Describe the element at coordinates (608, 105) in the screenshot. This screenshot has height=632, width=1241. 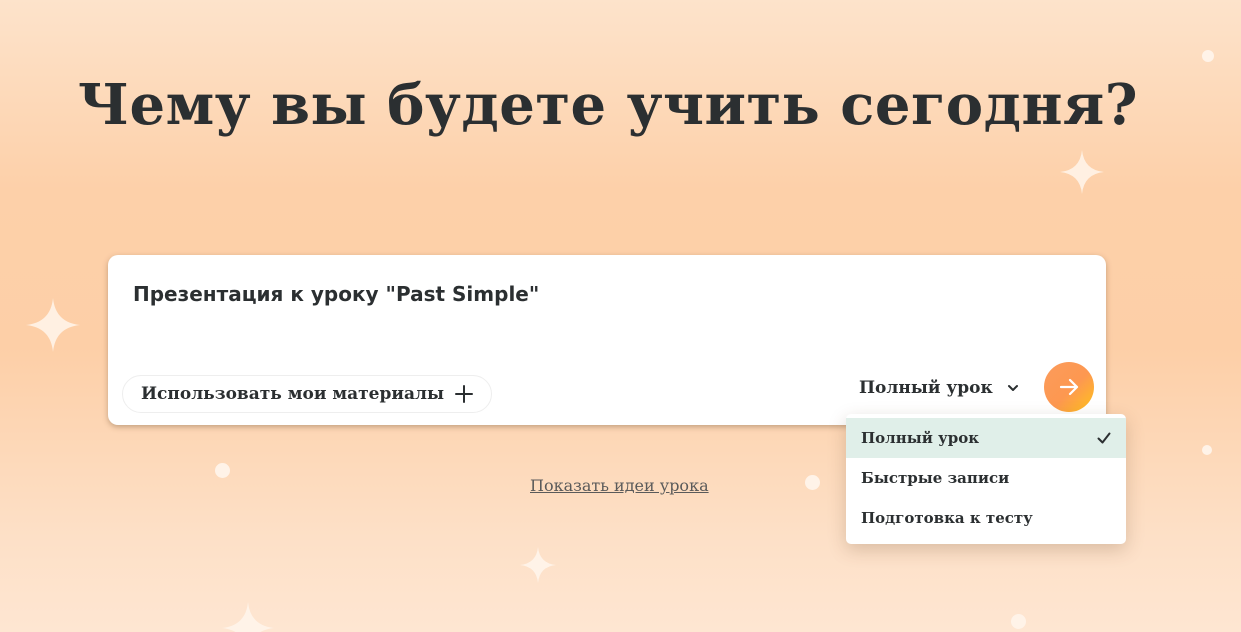
I see `page-title: Чему вы будете учить сегодня?` at that location.